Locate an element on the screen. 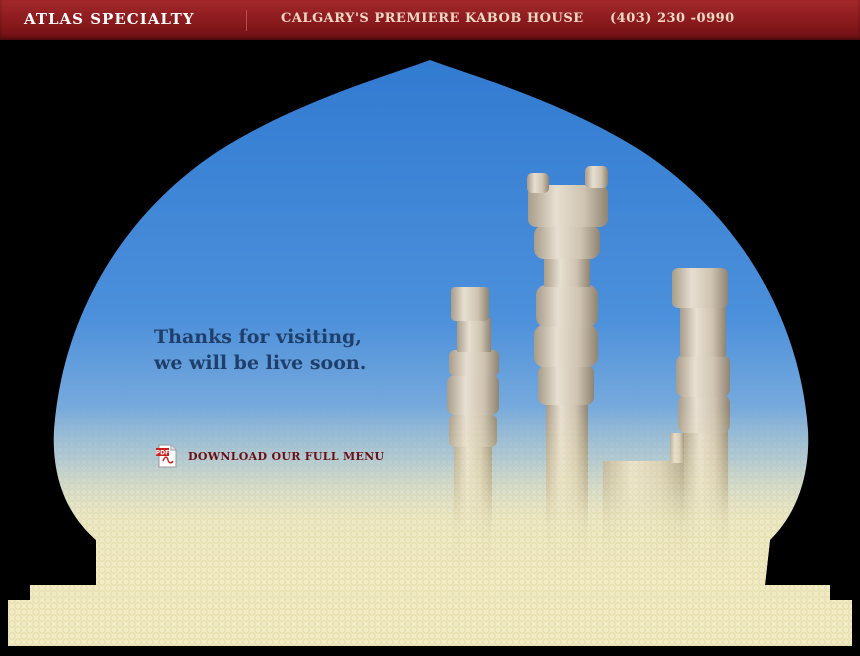 Image resolution: width=860 pixels, height=656 pixels. message-line-2: we will be live soon. is located at coordinates (260, 363).